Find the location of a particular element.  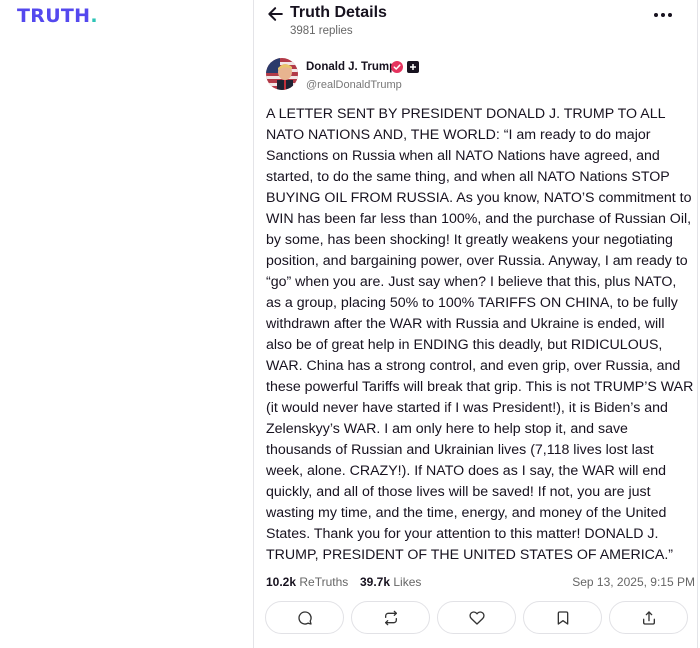

author-block: Donald J. Trump @realDonaldTrump is located at coordinates (476, 76).